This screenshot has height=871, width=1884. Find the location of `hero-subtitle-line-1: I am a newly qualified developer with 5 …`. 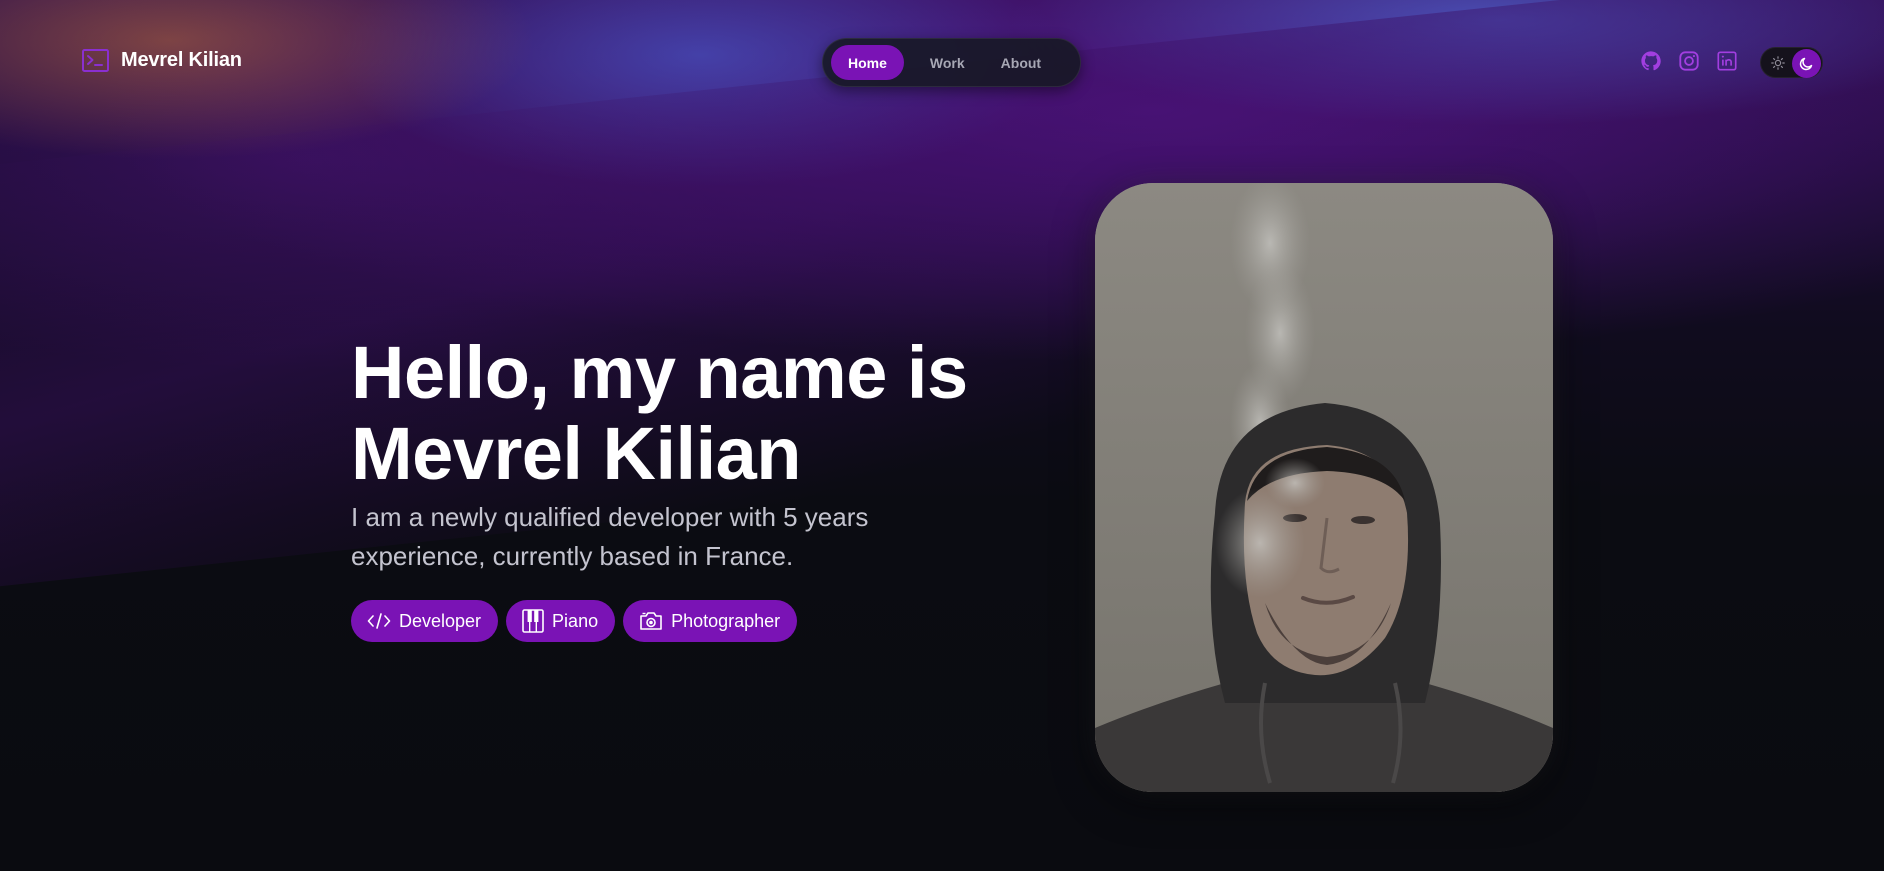

hero-subtitle-line-1: I am a newly qualified developer with 5 … is located at coordinates (610, 517).